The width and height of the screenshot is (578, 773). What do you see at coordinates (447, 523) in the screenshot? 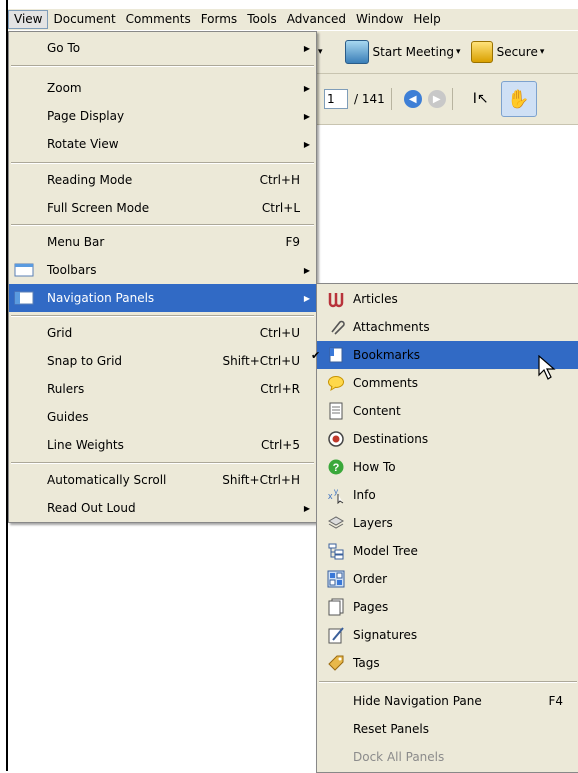
I see `nav-item-layers: Layers` at bounding box center [447, 523].